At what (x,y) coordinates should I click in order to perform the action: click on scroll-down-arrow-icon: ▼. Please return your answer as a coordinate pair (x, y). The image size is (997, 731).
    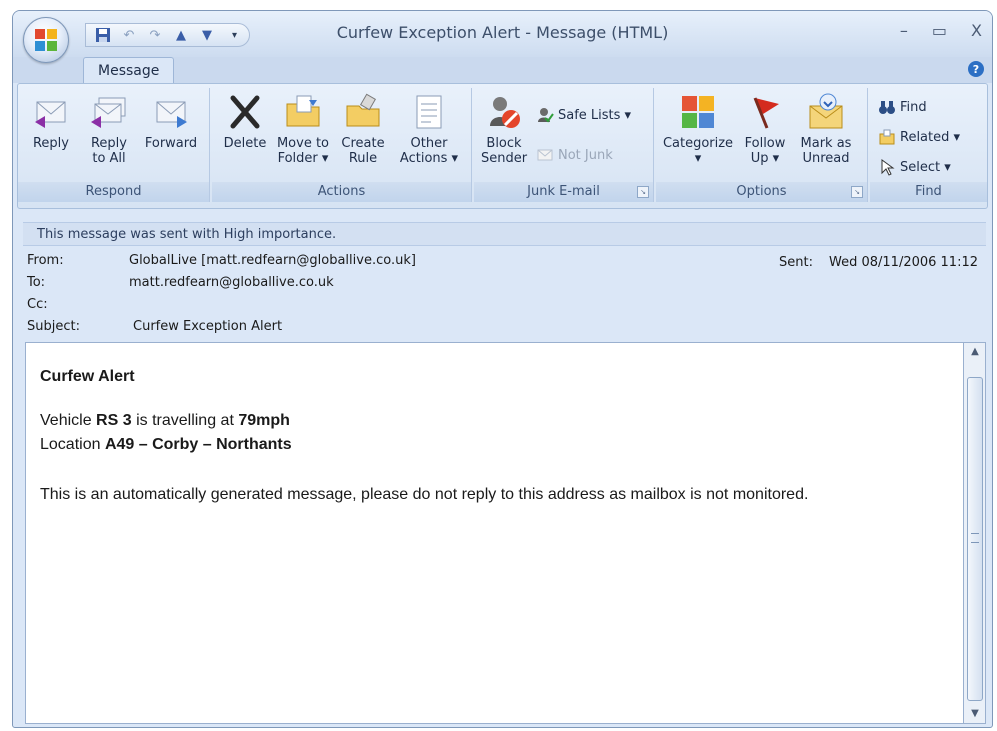
    Looking at the image, I should click on (975, 714).